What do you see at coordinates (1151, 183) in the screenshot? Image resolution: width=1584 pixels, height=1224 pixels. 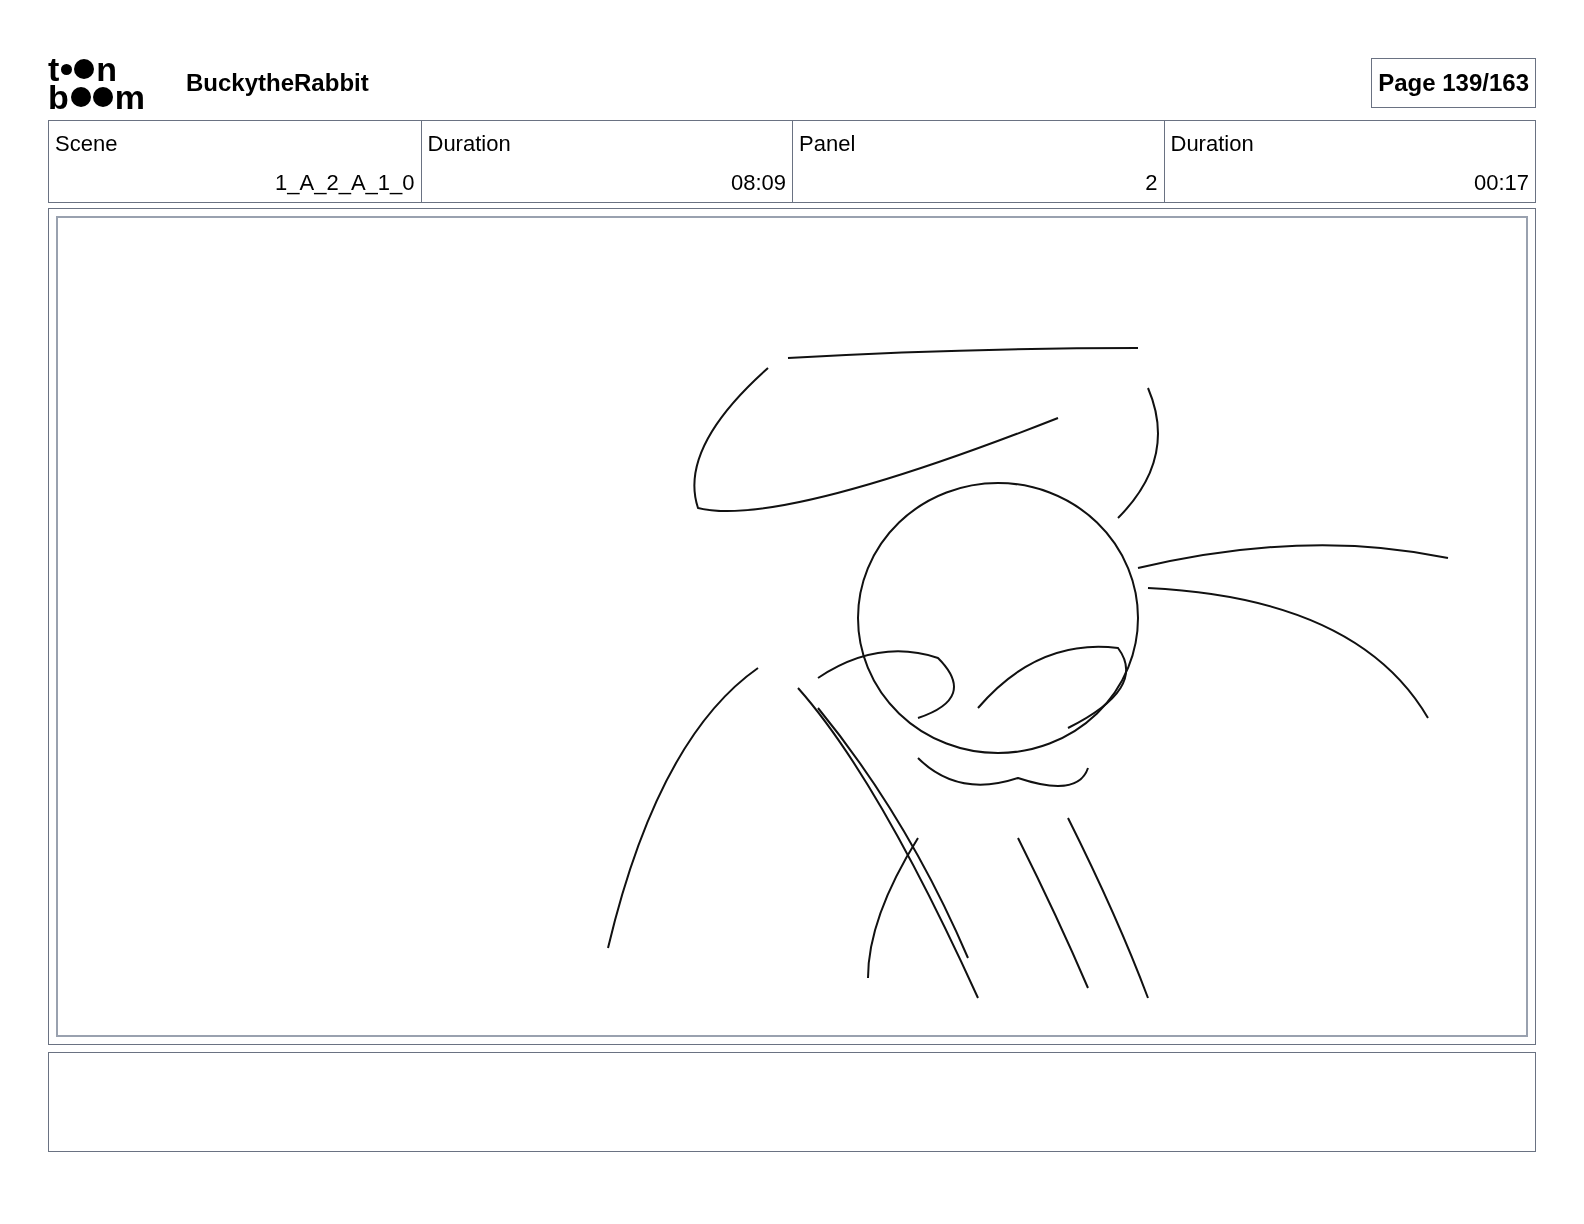 I see `table-cell-text: 2` at bounding box center [1151, 183].